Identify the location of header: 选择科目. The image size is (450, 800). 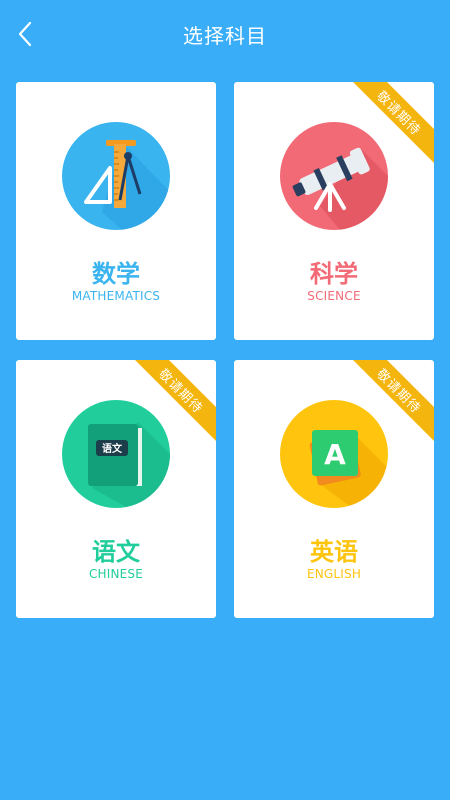
(225, 34).